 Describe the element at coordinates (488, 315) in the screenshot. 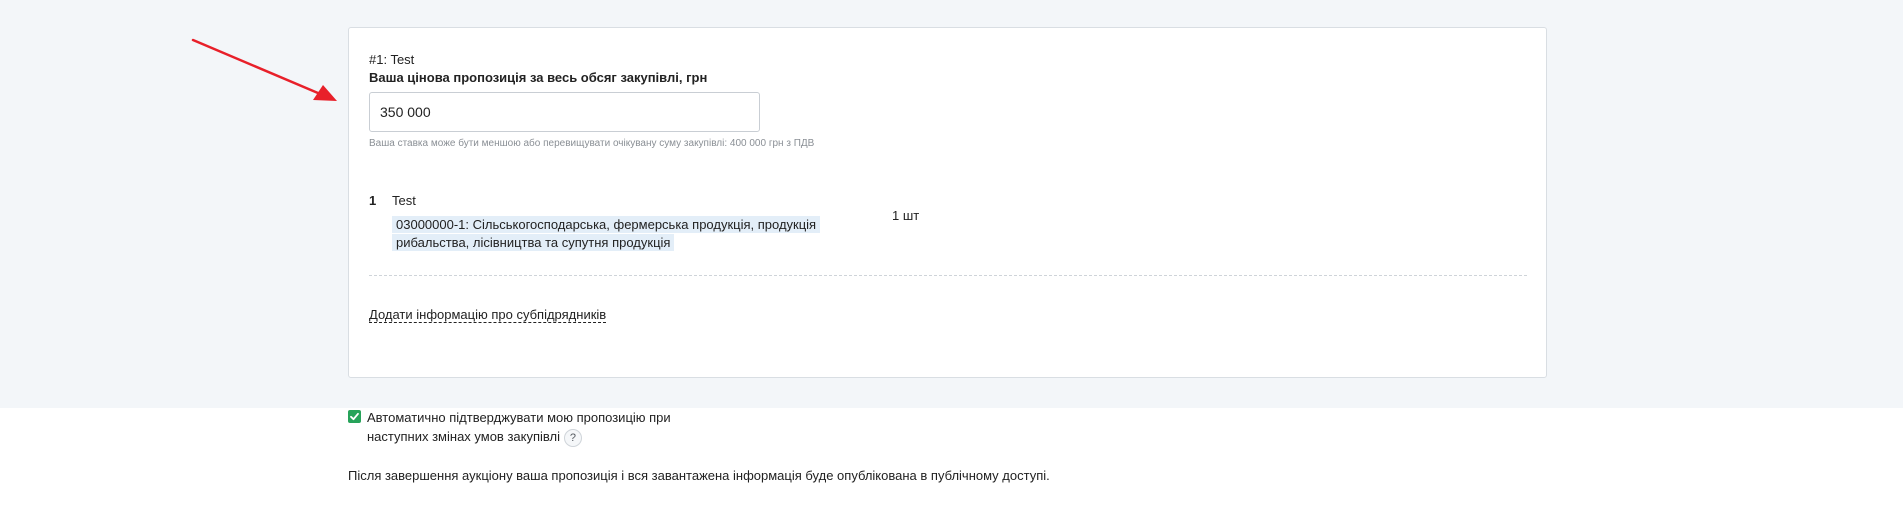

I see `add-subcontractor-link: Додати інформацію про субпідрядників` at that location.